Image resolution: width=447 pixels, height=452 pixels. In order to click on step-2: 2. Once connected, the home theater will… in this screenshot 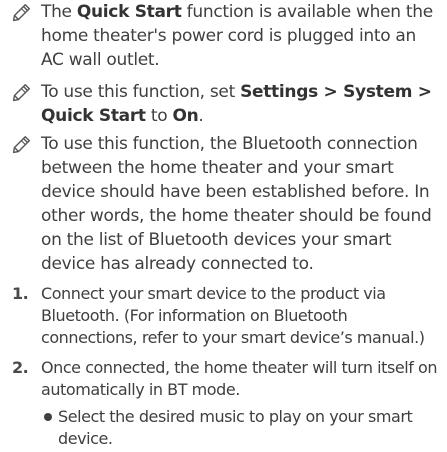, I will do `click(227, 379)`.